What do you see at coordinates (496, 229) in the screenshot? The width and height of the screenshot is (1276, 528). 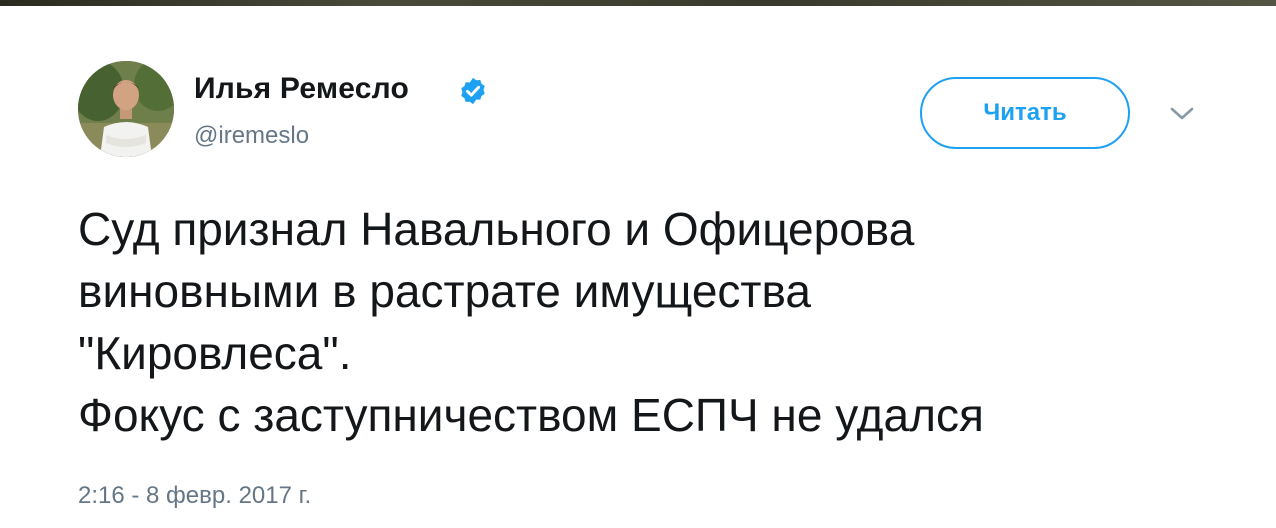 I see `tweet-text-line: Суд признал Навального и Офицерова` at bounding box center [496, 229].